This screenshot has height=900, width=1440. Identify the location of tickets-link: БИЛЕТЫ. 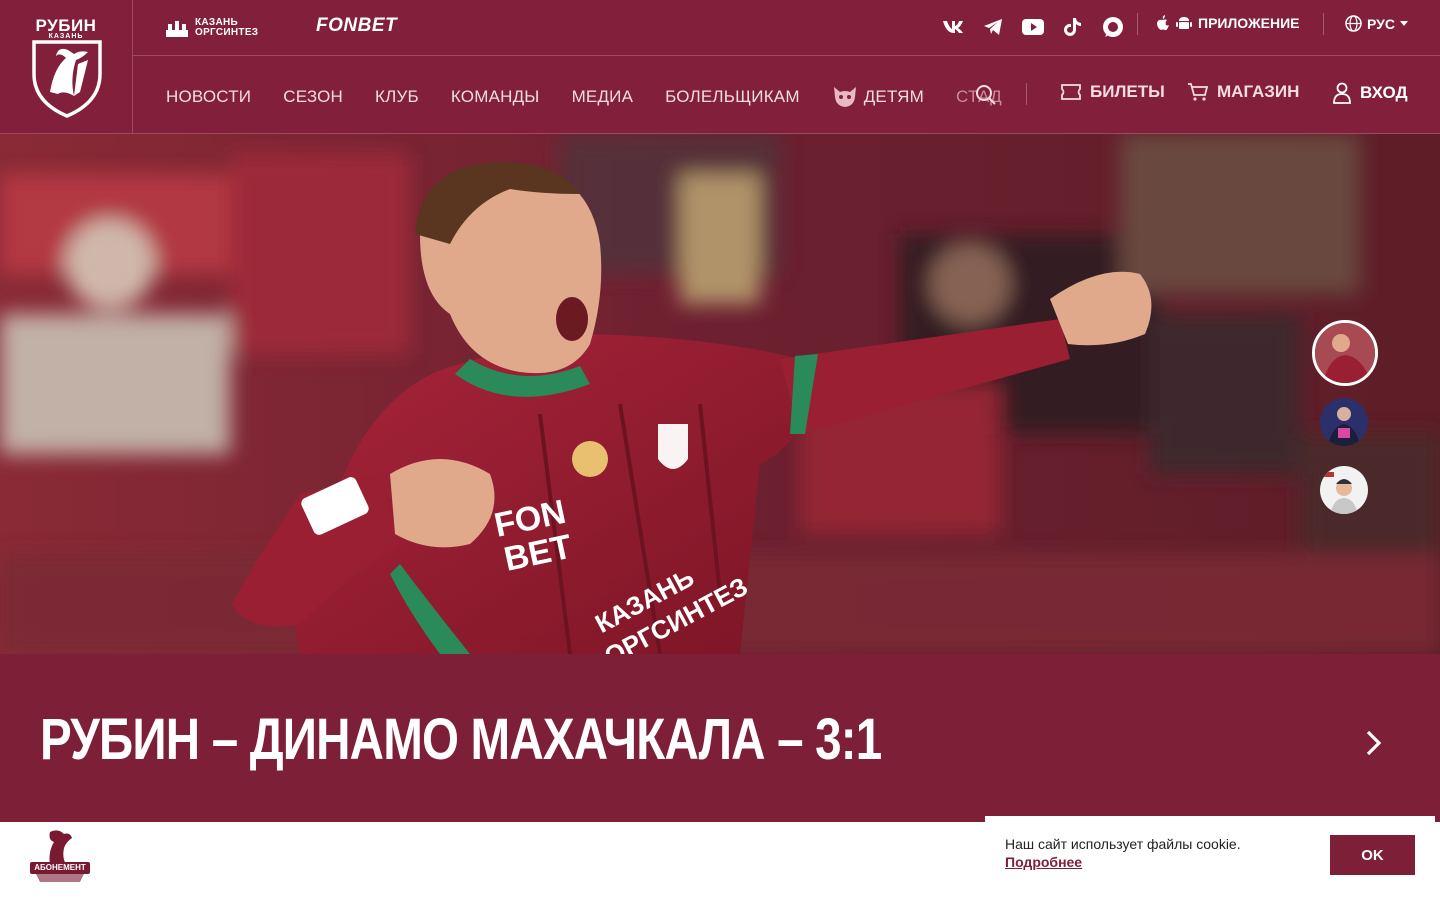
(1112, 92).